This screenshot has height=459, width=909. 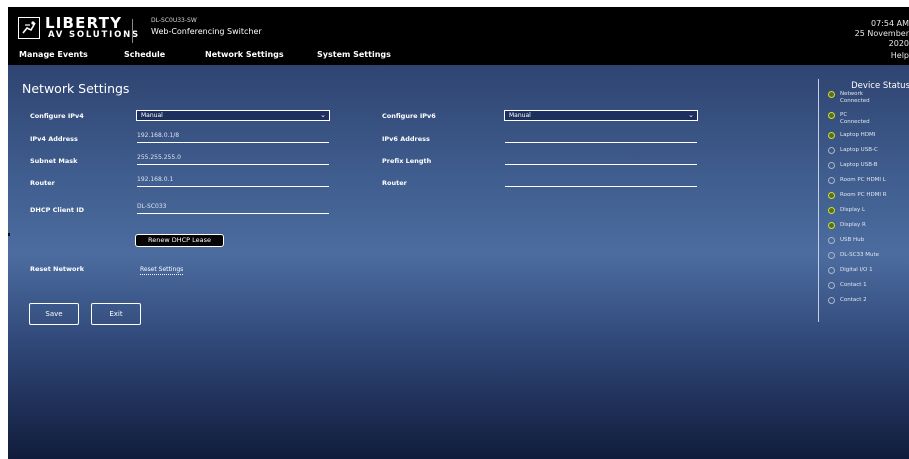 What do you see at coordinates (233, 115) in the screenshot?
I see `configure-ipv4-select: Manual ⌄` at bounding box center [233, 115].